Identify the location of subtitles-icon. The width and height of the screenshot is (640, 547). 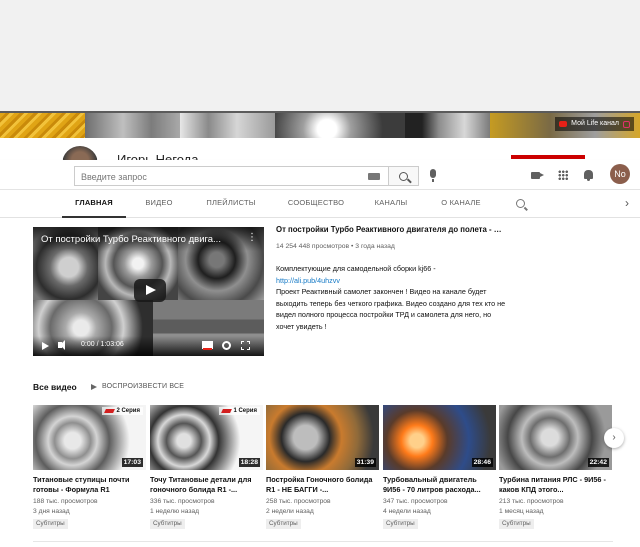
(207, 345).